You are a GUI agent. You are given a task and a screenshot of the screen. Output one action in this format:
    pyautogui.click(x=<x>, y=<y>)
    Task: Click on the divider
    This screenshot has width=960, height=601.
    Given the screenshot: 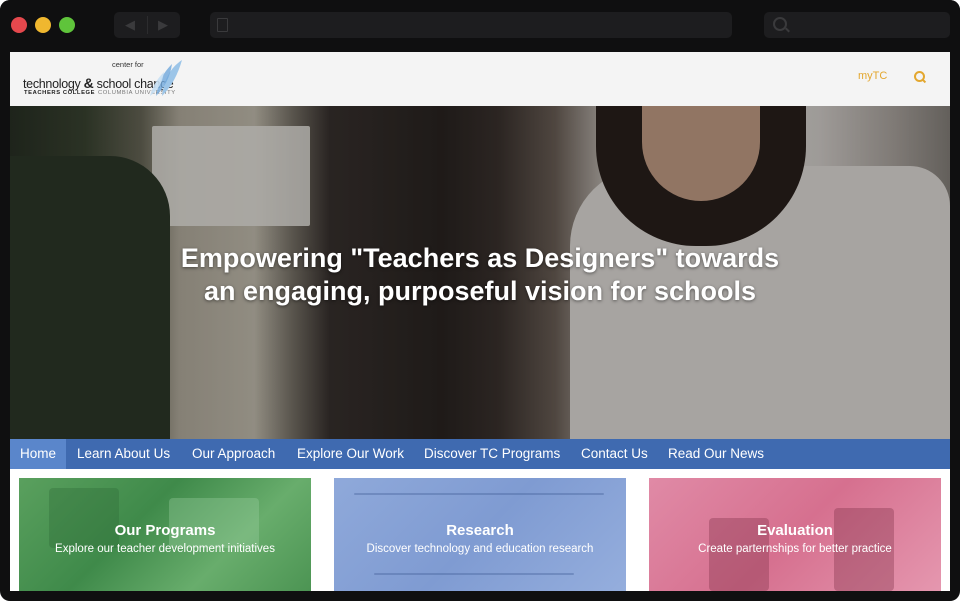 What is the action you would take?
    pyautogui.click(x=147, y=25)
    